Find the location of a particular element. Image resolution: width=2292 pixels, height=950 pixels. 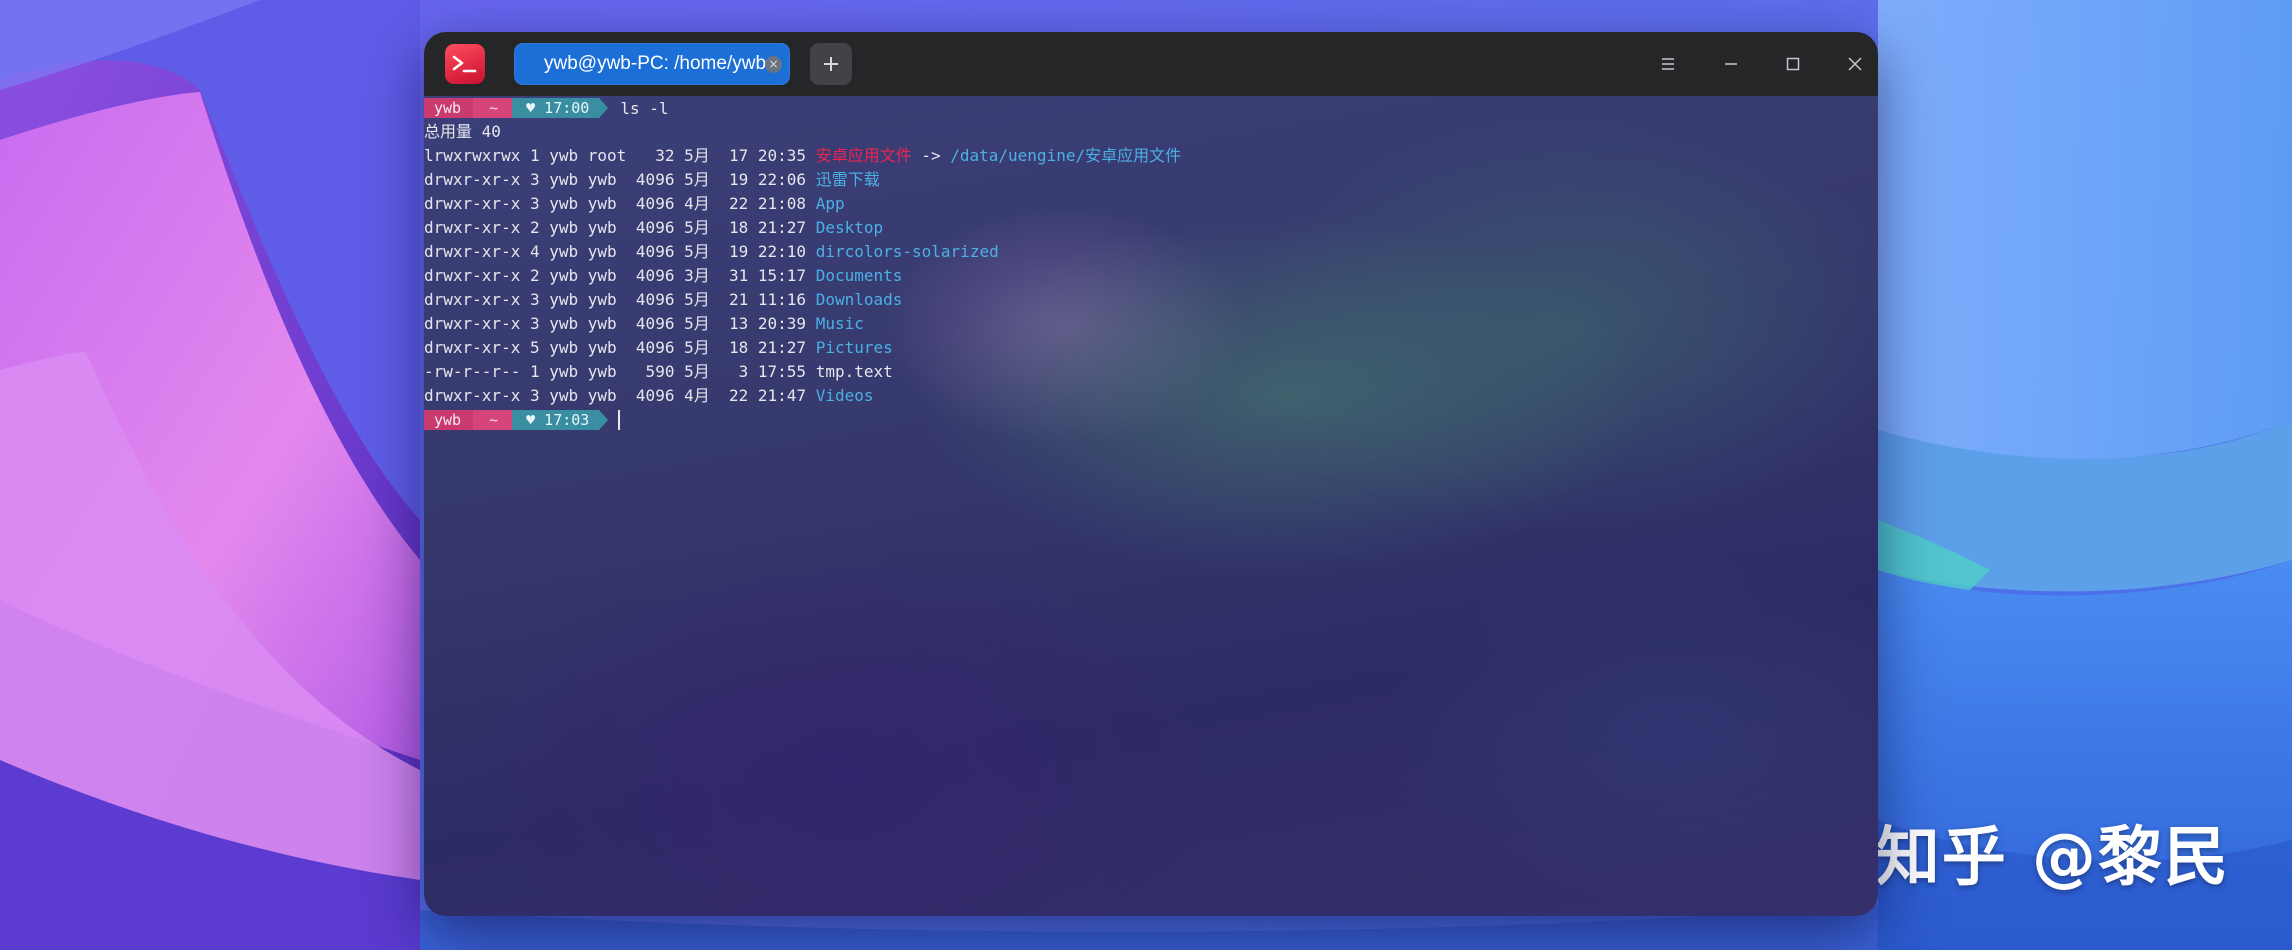

close-icon is located at coordinates (1855, 64).